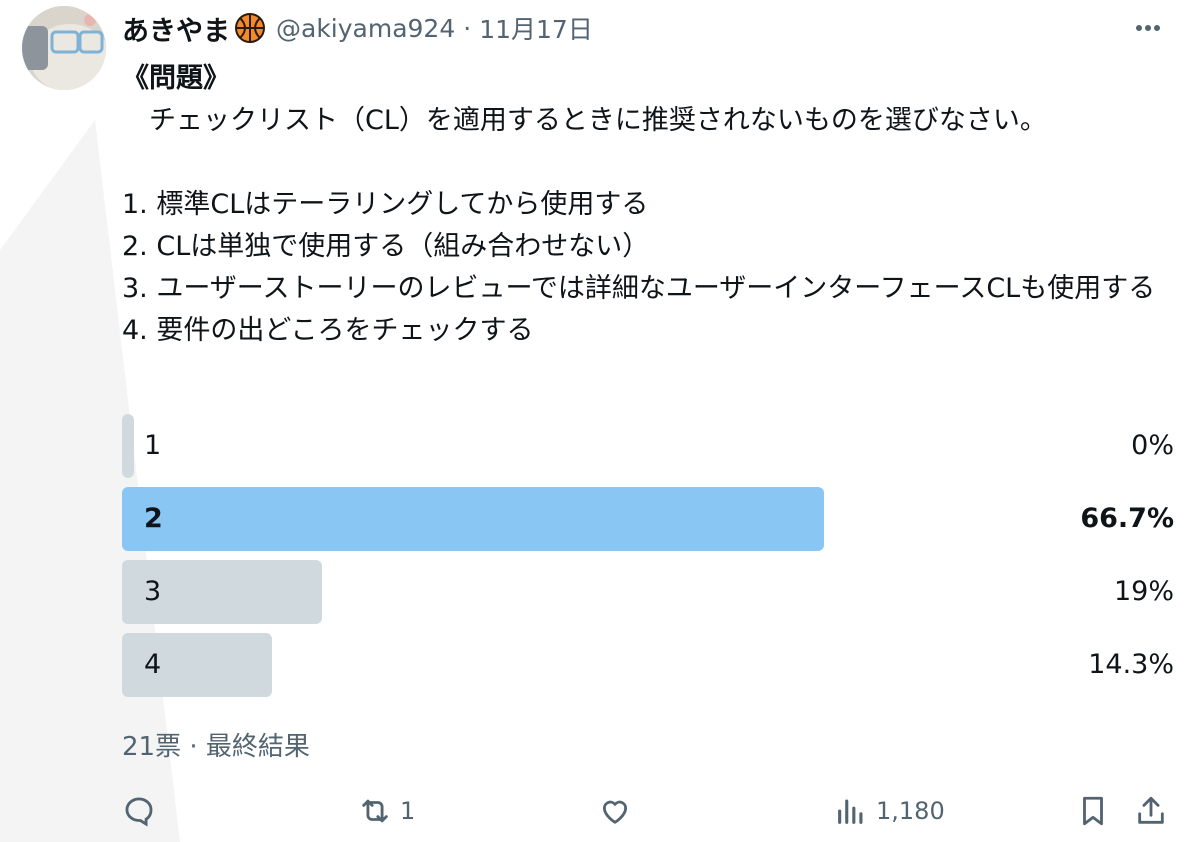  I want to click on poll-option-label: 1, so click(153, 445).